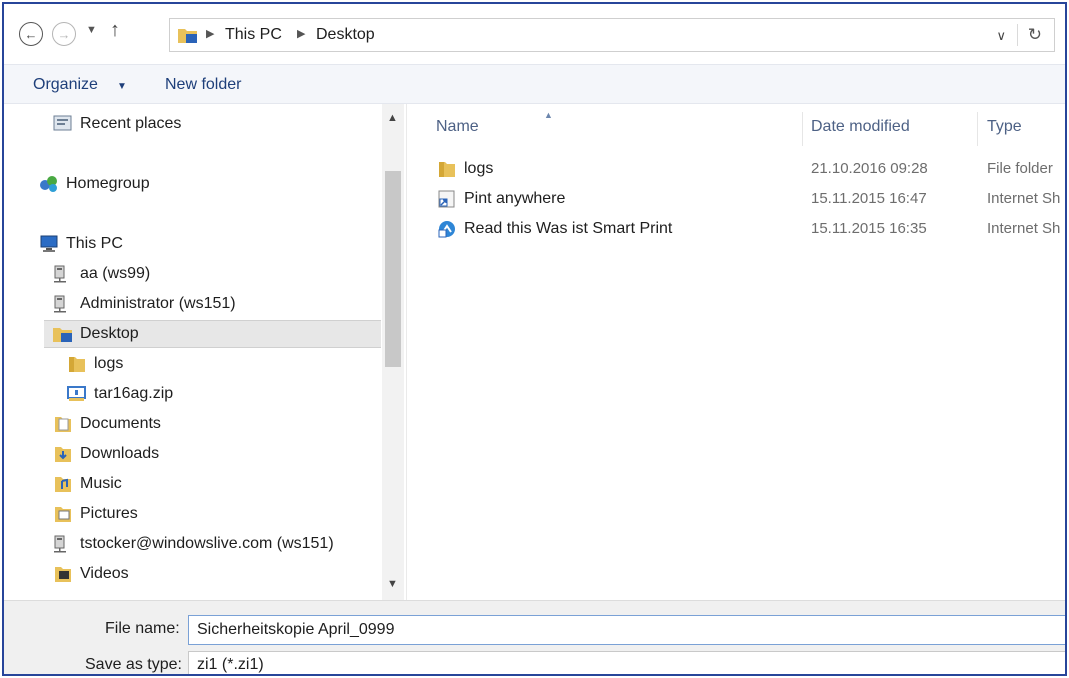 This screenshot has width=1069, height=678. Describe the element at coordinates (479, 168) in the screenshot. I see `file-name: logs` at that location.